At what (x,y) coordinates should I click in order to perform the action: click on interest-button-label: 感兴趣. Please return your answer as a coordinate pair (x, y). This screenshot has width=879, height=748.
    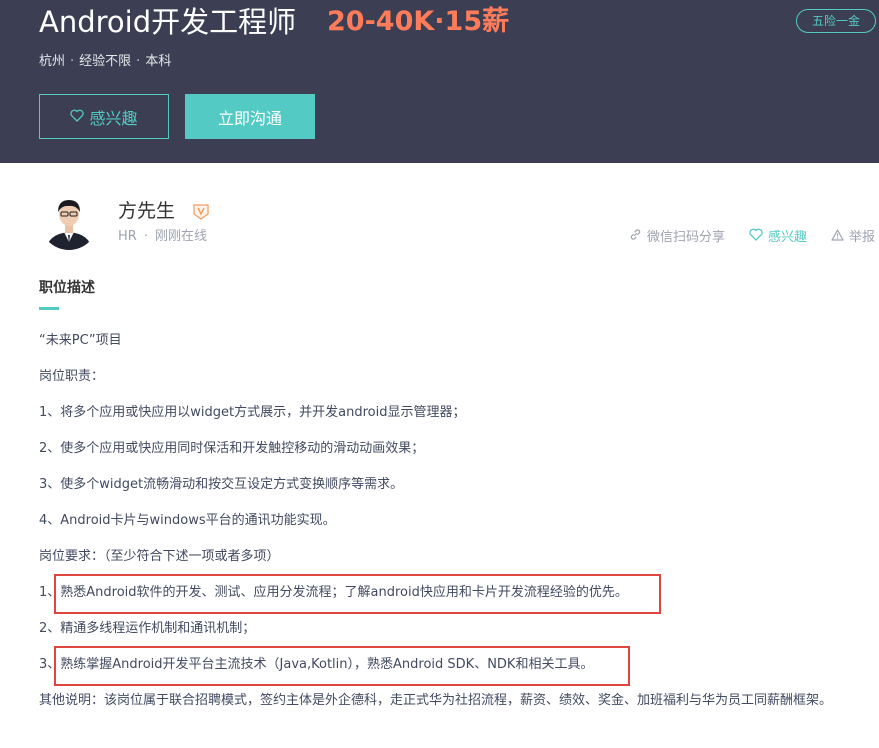
    Looking at the image, I should click on (113, 118).